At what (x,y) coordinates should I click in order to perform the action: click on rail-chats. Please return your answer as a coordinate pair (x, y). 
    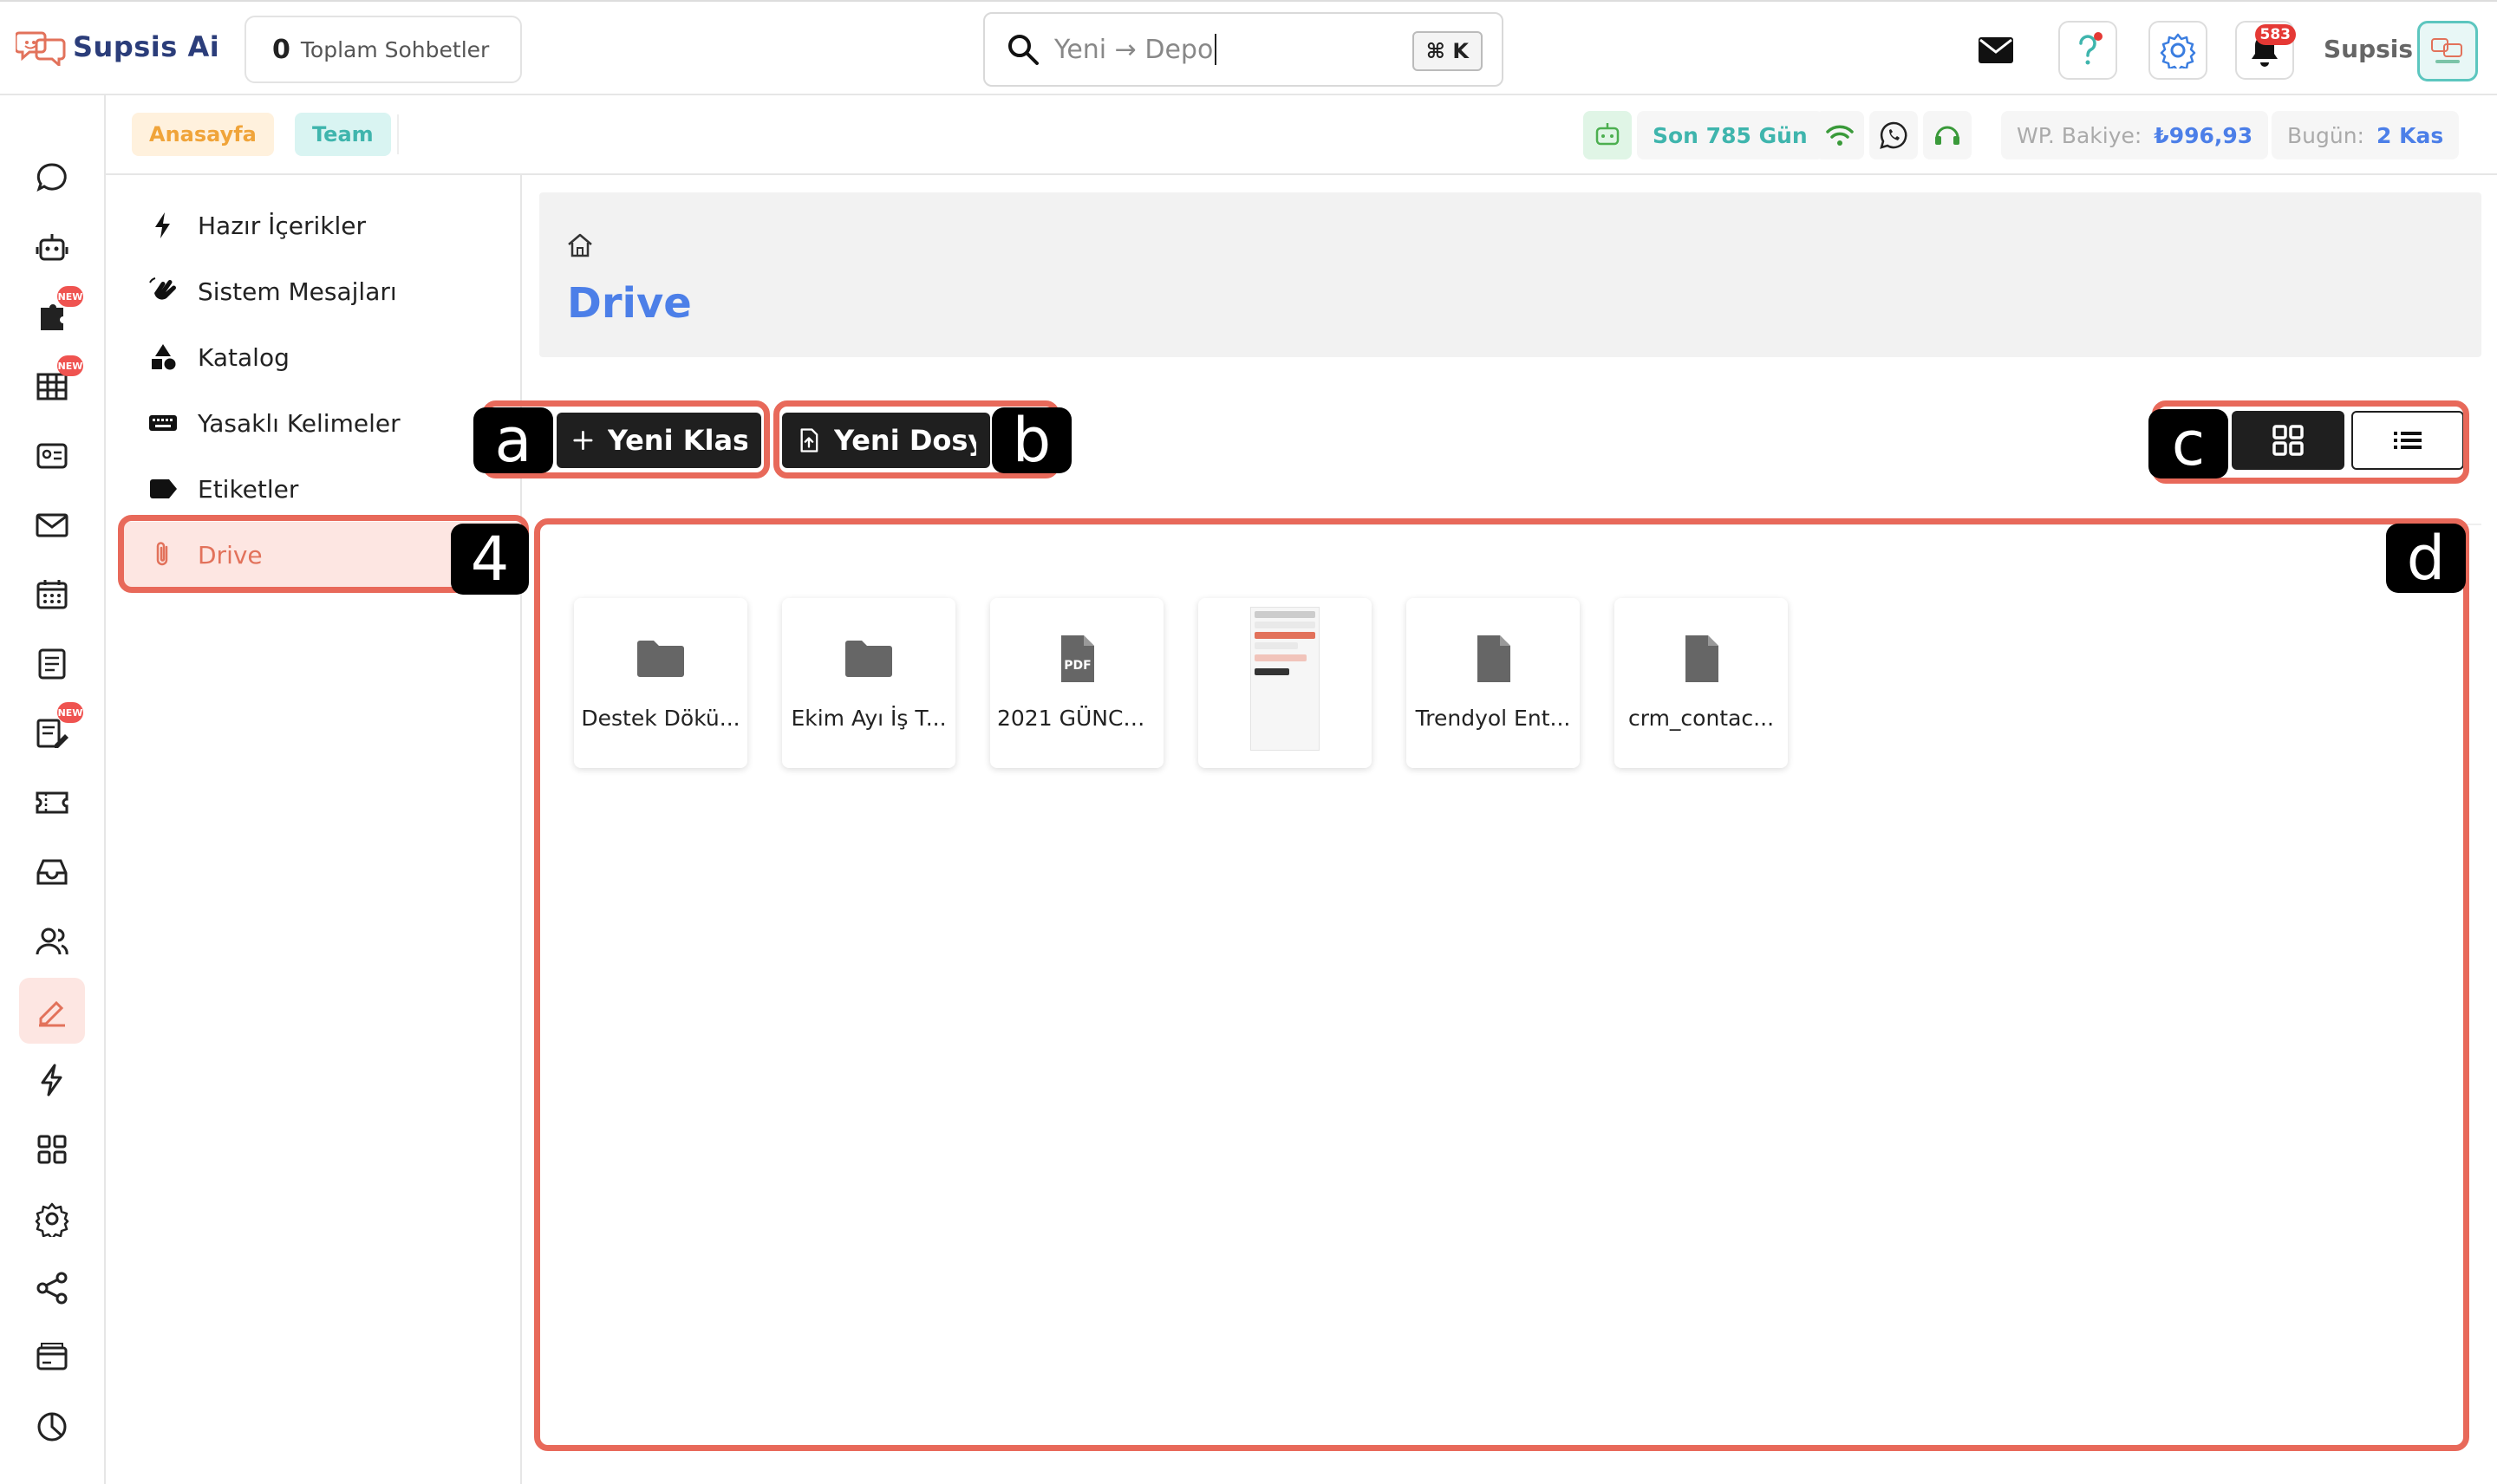
    Looking at the image, I should click on (52, 179).